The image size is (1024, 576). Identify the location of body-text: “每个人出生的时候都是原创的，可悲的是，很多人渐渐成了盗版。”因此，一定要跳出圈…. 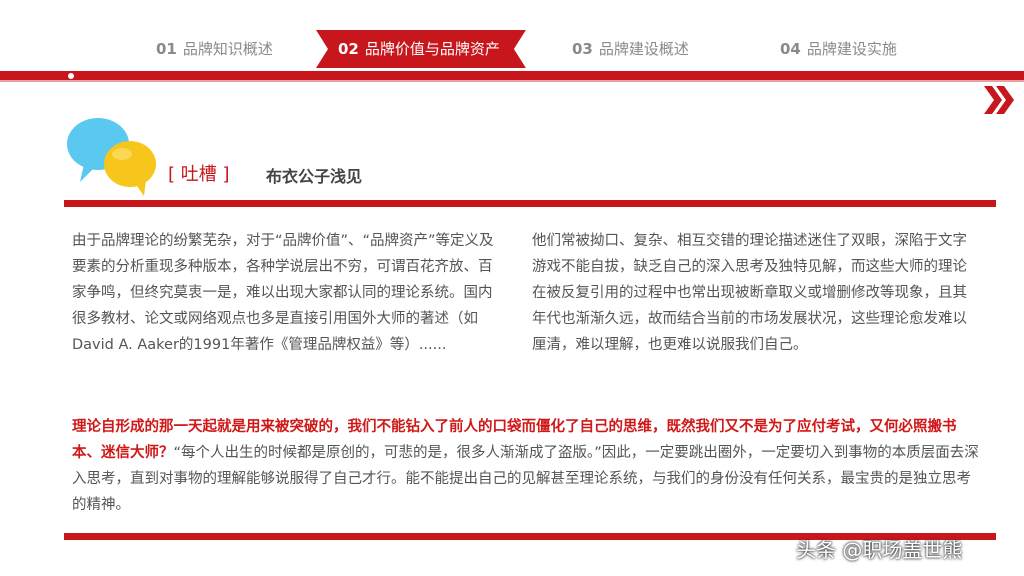
(525, 479).